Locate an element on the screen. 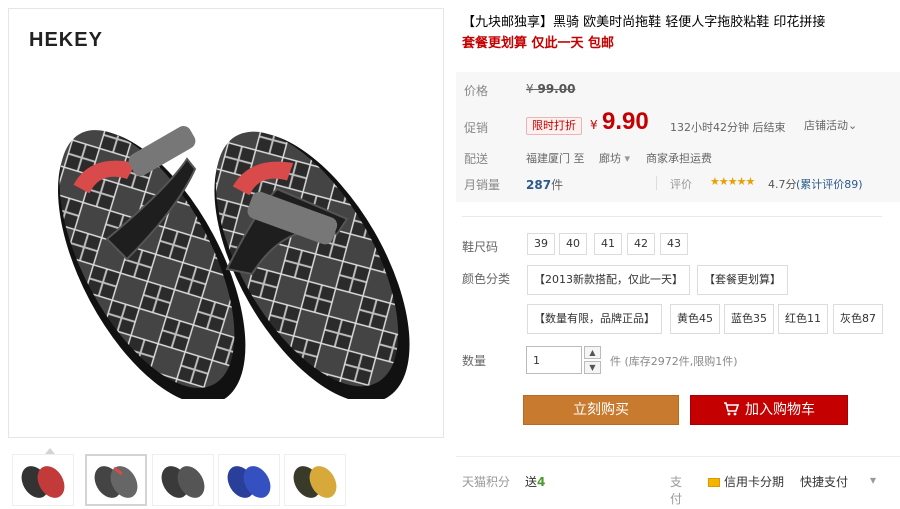 The width and height of the screenshot is (900, 509). thumbnail-strip is located at coordinates (226, 478).